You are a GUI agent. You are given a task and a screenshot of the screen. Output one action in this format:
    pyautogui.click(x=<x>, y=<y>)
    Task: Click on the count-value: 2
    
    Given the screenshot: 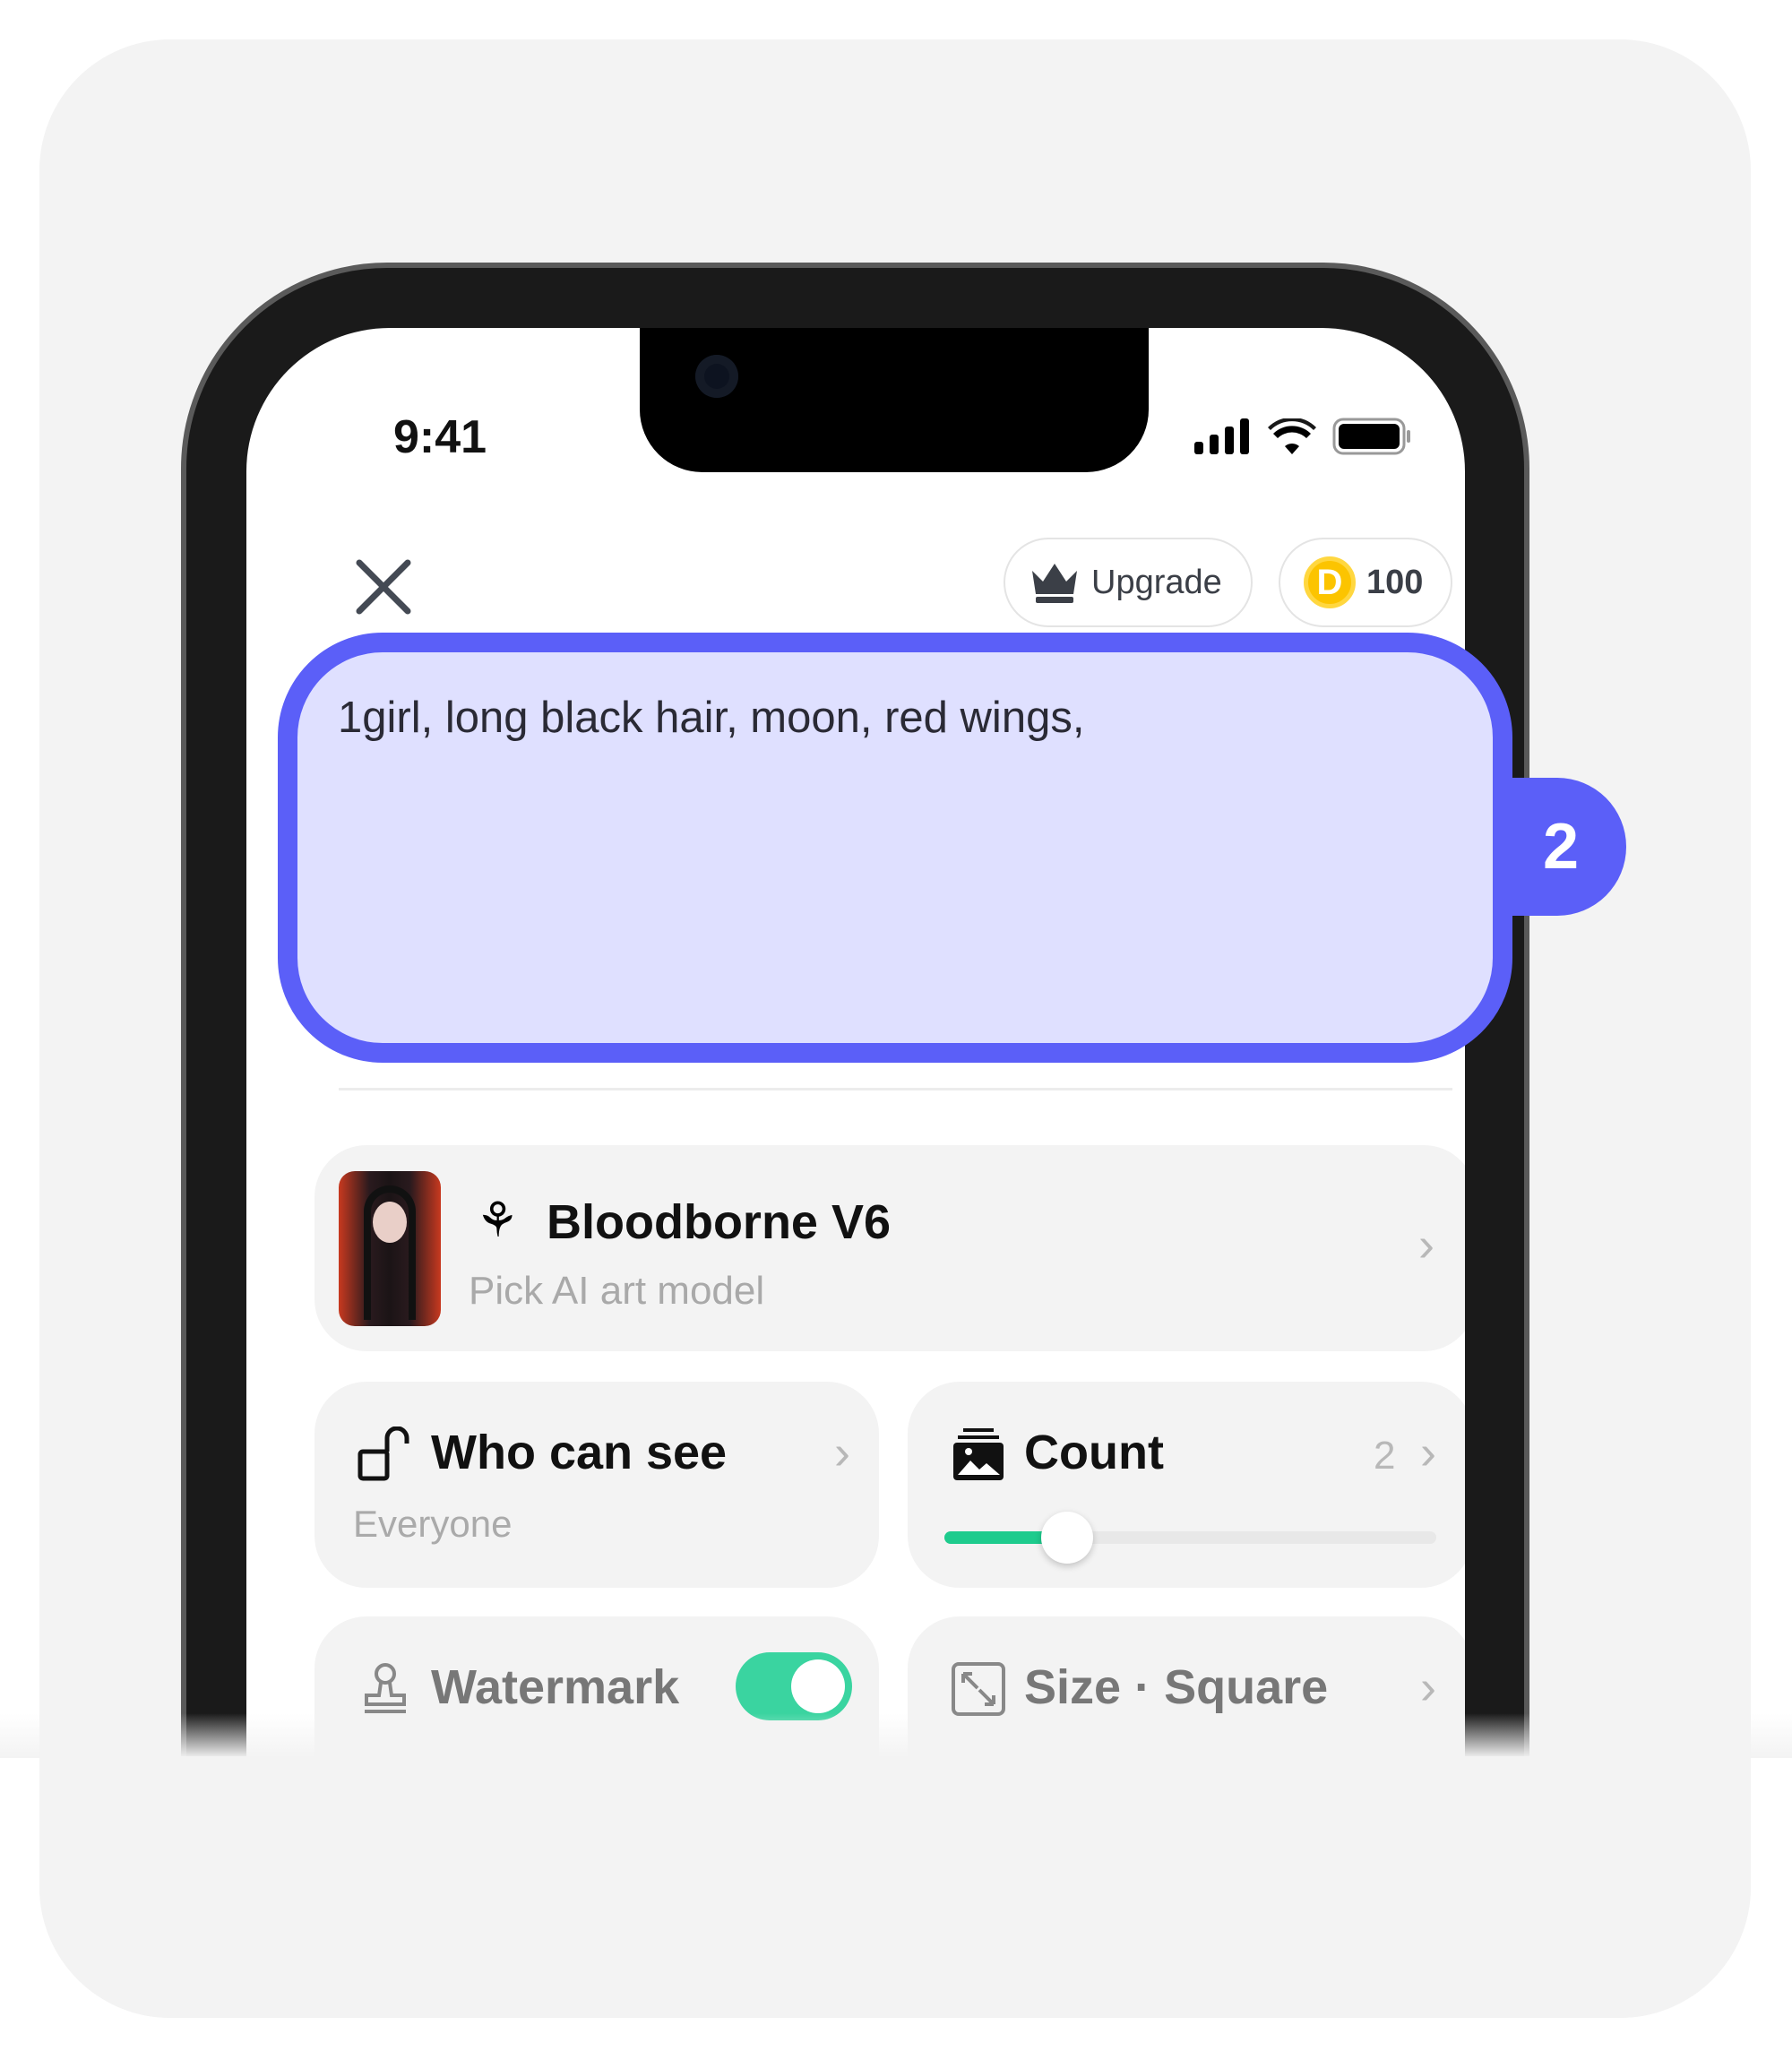 What is the action you would take?
    pyautogui.click(x=1385, y=1456)
    